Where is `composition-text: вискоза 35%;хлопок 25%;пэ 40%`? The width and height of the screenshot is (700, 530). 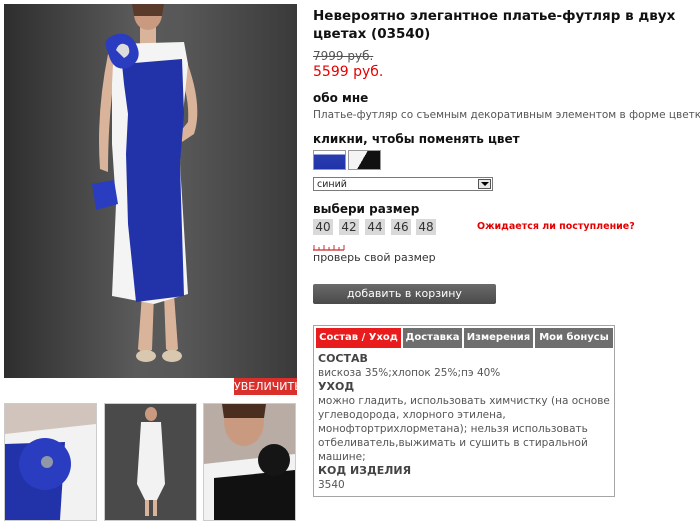
composition-text: вискоза 35%;хлопок 25%;пэ 40% is located at coordinates (409, 373).